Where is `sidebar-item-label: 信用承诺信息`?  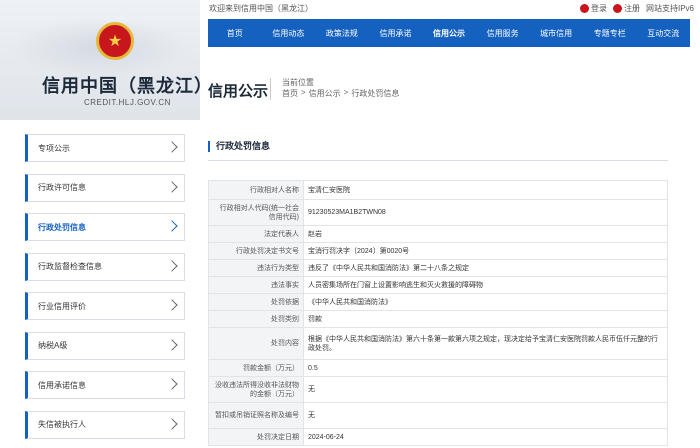
sidebar-item-label: 信用承诺信息 is located at coordinates (62, 385).